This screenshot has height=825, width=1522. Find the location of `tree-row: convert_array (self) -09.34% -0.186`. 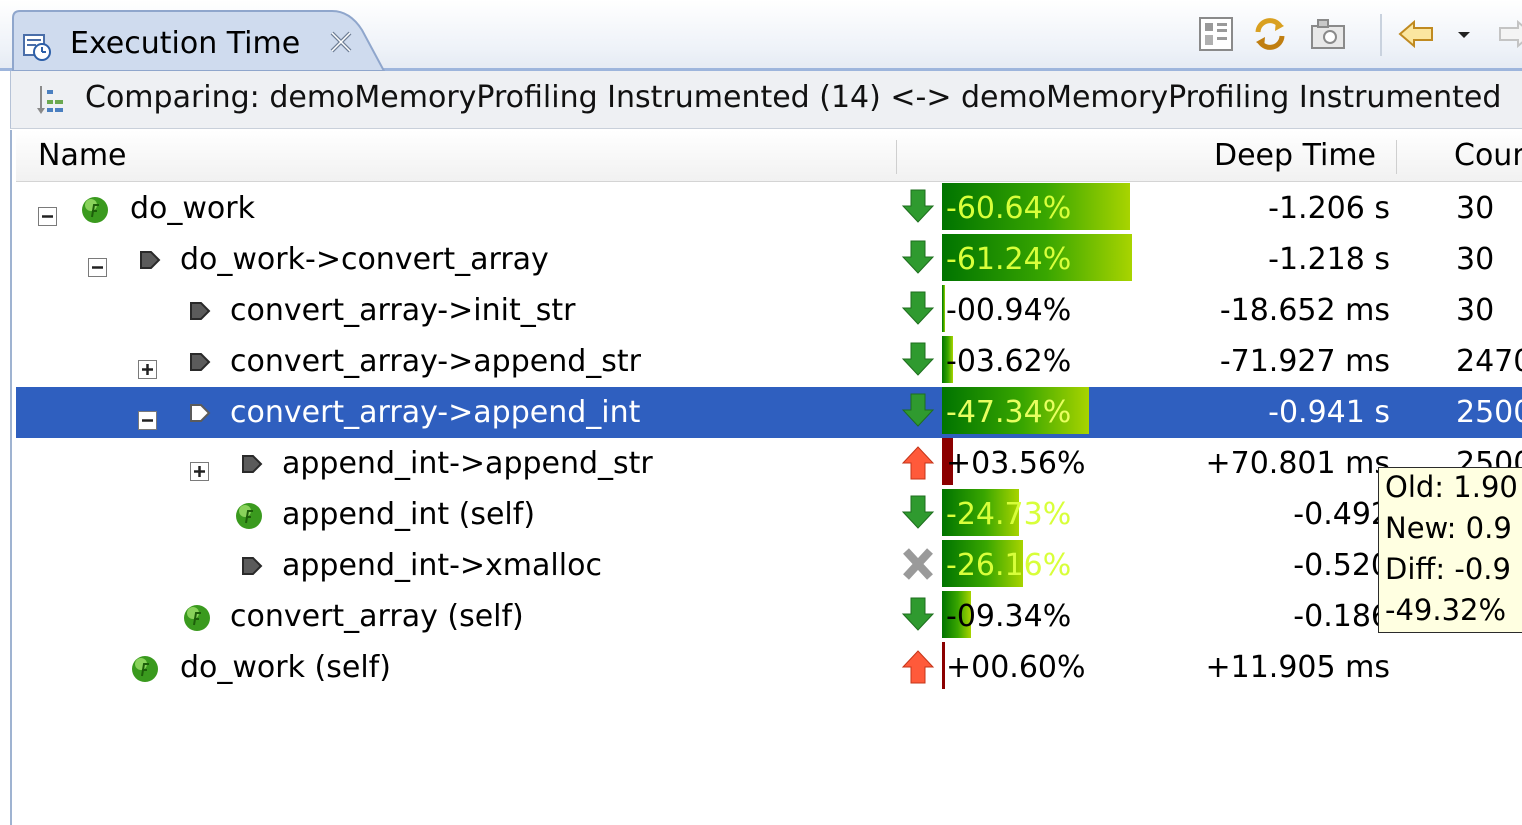

tree-row: convert_array (self) -09.34% -0.186 is located at coordinates (769, 616).